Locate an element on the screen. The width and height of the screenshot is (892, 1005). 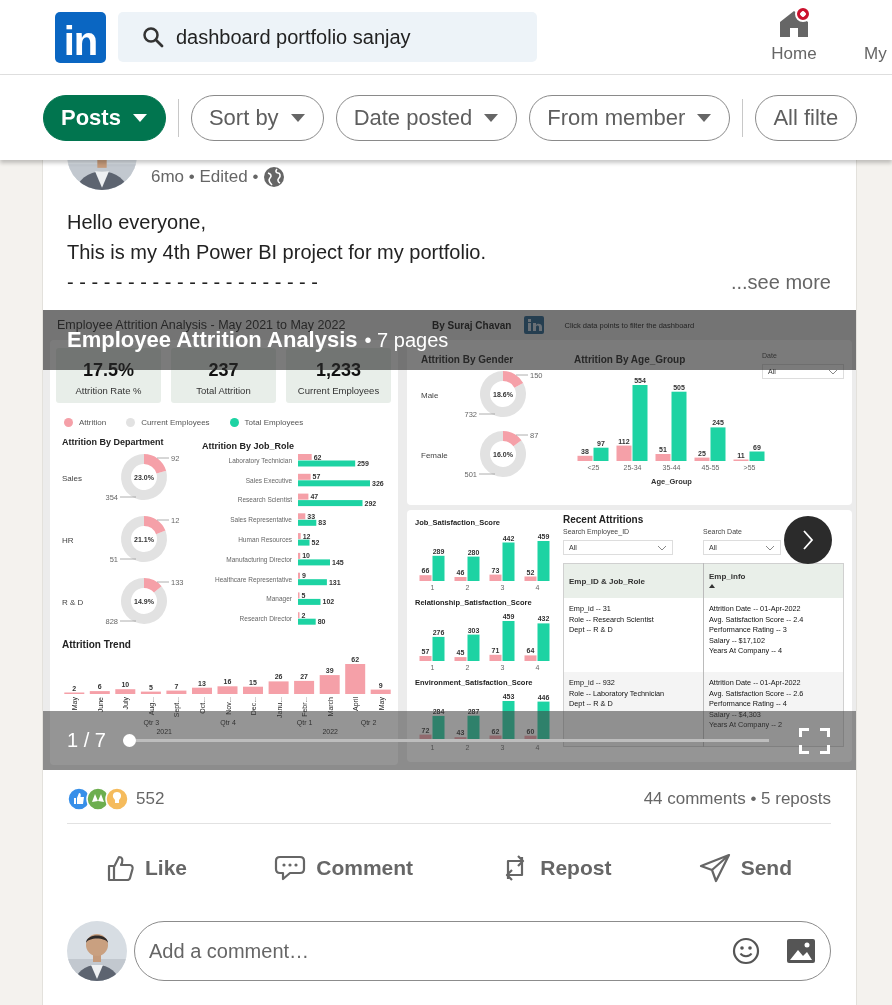
legend-label: Total Employees is located at coordinates (274, 422).